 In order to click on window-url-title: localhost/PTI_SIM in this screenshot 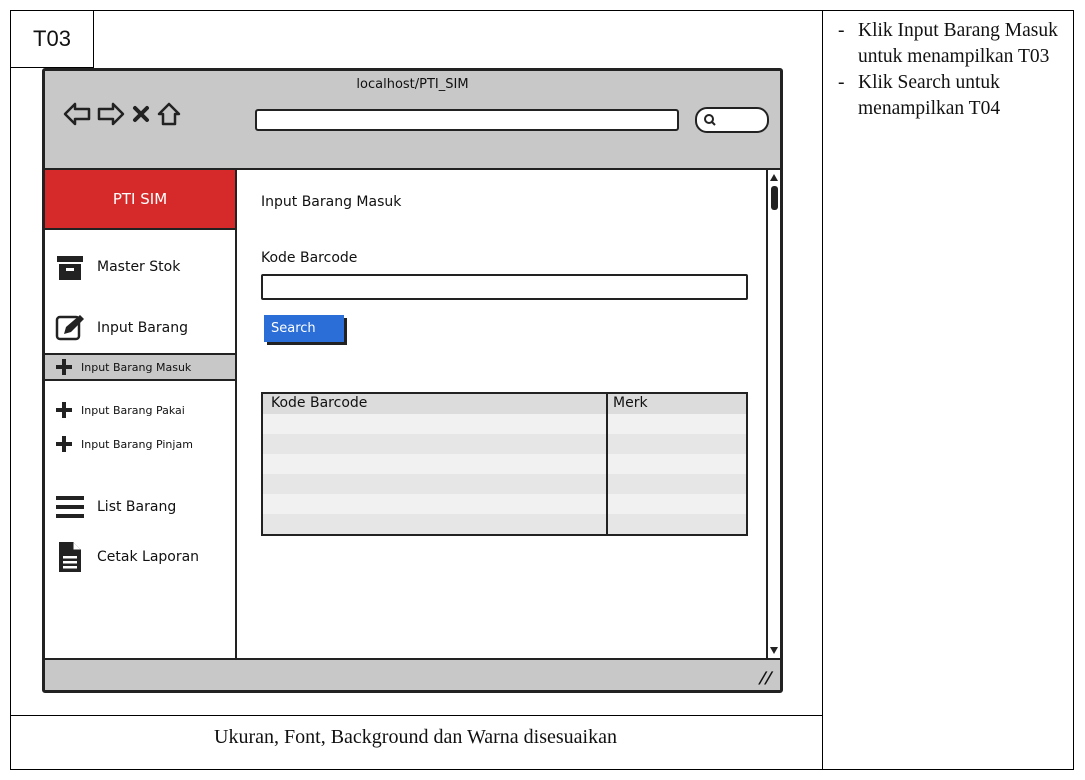, I will do `click(412, 84)`.